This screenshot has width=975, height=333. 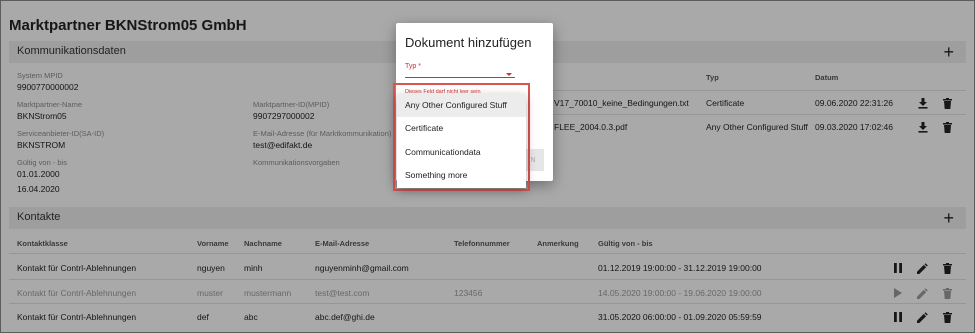 What do you see at coordinates (413, 66) in the screenshot?
I see `typ-label: Typ *` at bounding box center [413, 66].